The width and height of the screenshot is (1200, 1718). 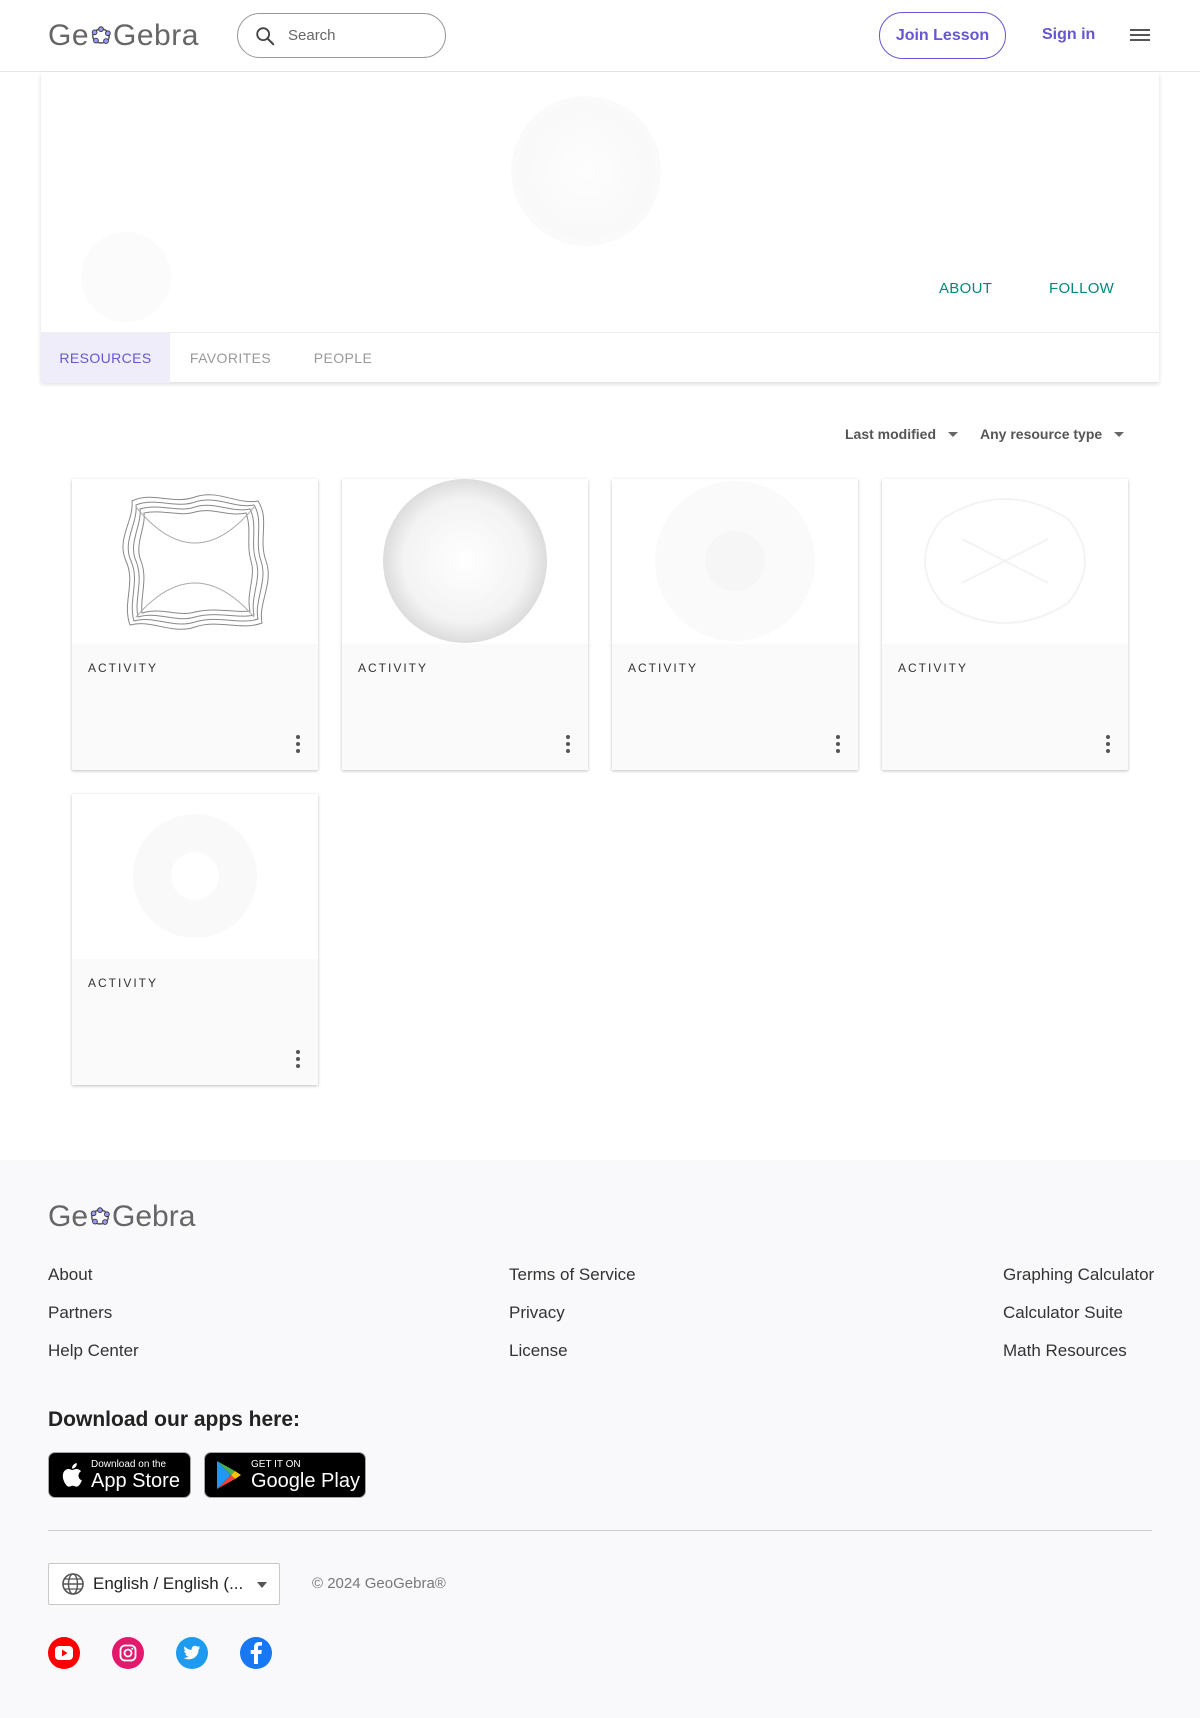 What do you see at coordinates (1078, 1274) in the screenshot?
I see `footer-link-graphing-calculator: Graphing Calculator` at bounding box center [1078, 1274].